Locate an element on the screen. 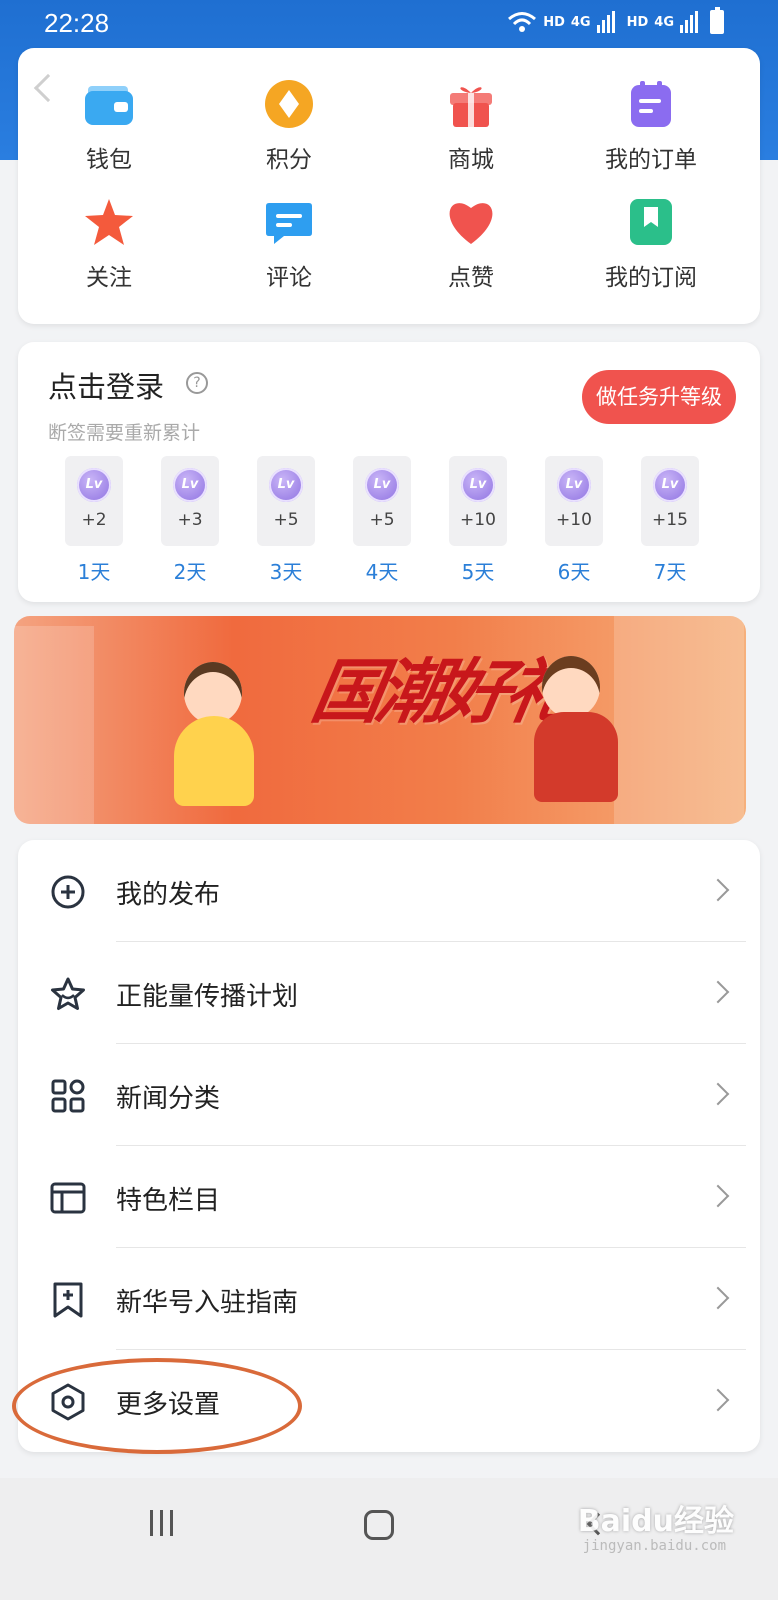 The height and width of the screenshot is (1600, 778). bookmark-plus-icon is located at coordinates (68, 1300).